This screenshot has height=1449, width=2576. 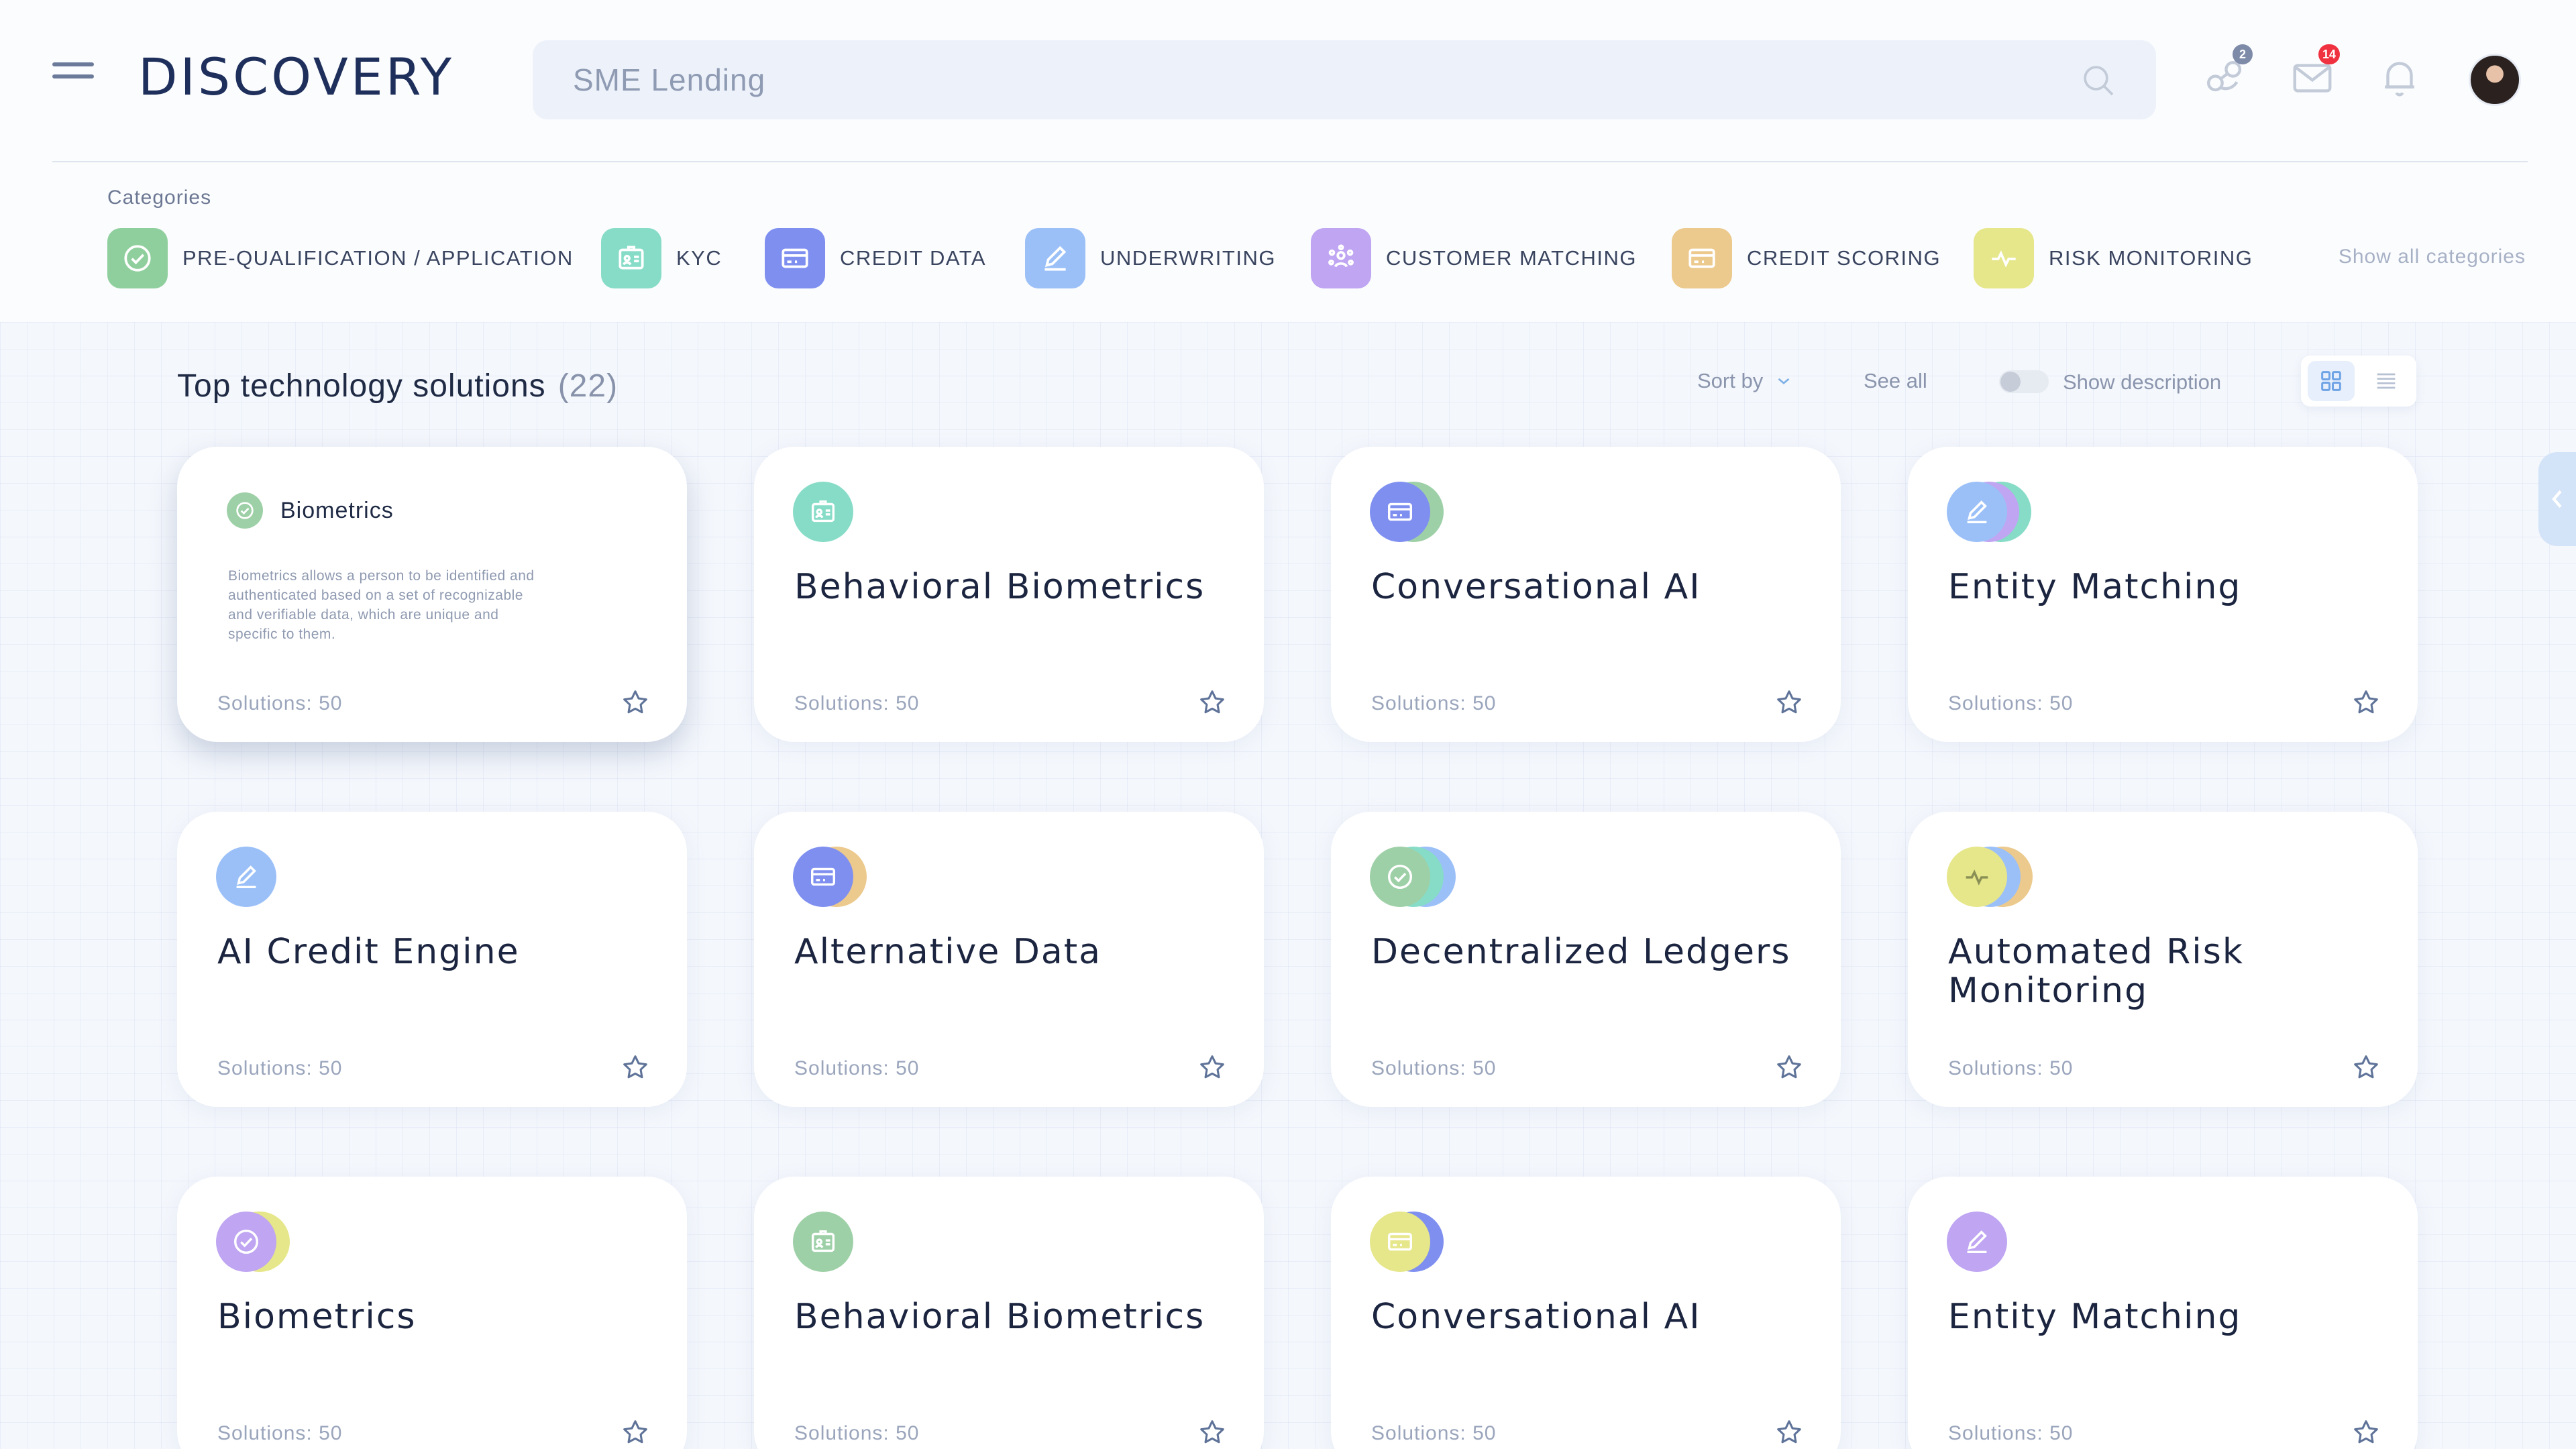 I want to click on solution-card: Decentralized Ledgers Solutions: 50, so click(x=1586, y=959).